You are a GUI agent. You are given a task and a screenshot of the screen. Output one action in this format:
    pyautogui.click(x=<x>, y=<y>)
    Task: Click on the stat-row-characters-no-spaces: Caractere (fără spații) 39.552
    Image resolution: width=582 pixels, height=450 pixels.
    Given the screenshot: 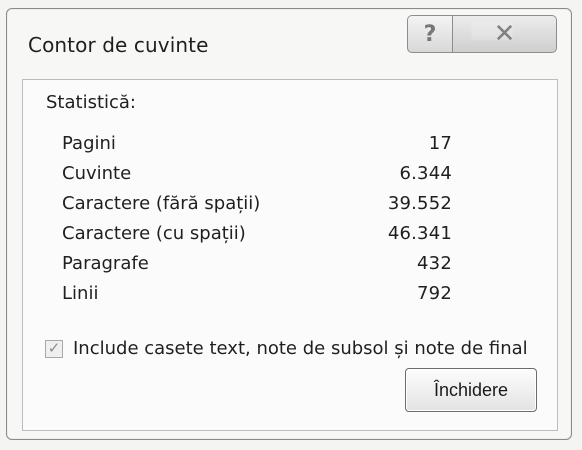 What is the action you would take?
    pyautogui.click(x=257, y=207)
    